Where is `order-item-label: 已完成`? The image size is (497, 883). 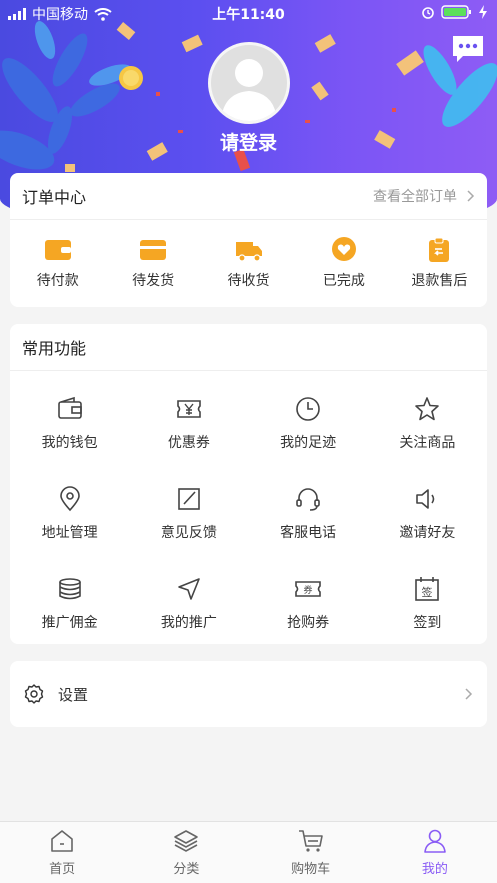
order-item-label: 已完成 is located at coordinates (343, 281).